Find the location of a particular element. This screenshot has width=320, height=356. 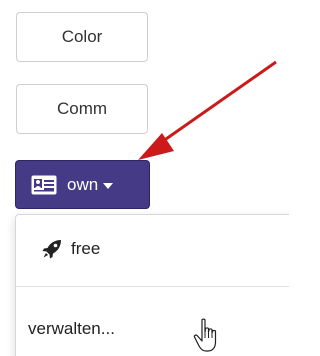

rocket-icon is located at coordinates (51, 249).